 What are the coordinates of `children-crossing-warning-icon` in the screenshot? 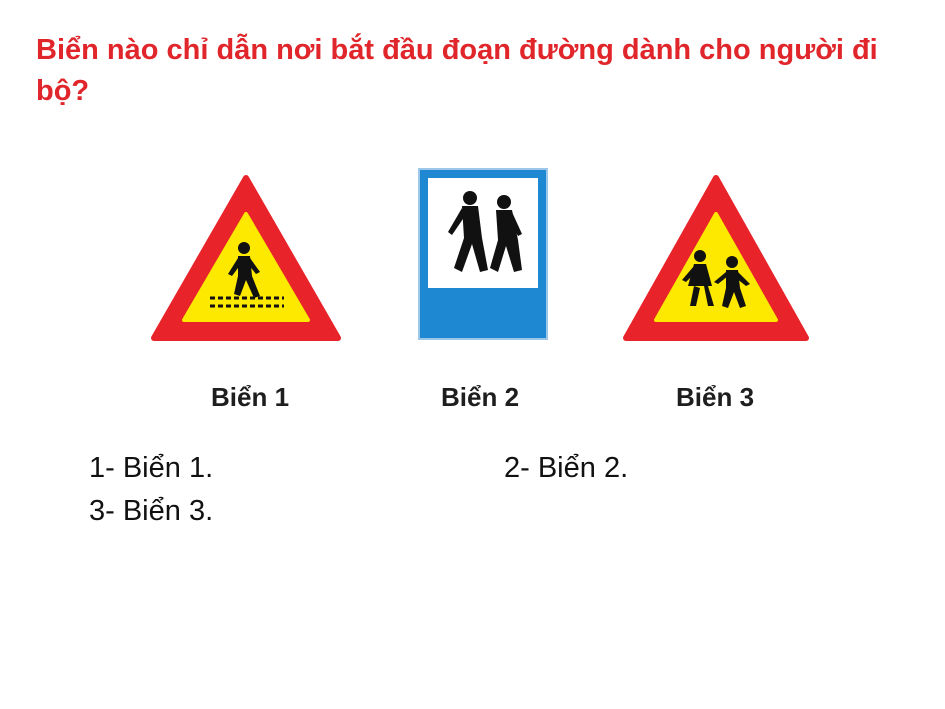 It's located at (716, 258).